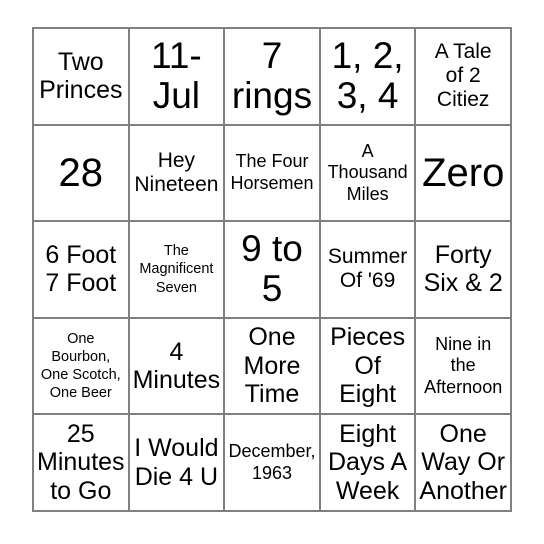 The width and height of the screenshot is (544, 544). I want to click on bingo-cell-r5c2: I Would Die 4 U, so click(177, 463).